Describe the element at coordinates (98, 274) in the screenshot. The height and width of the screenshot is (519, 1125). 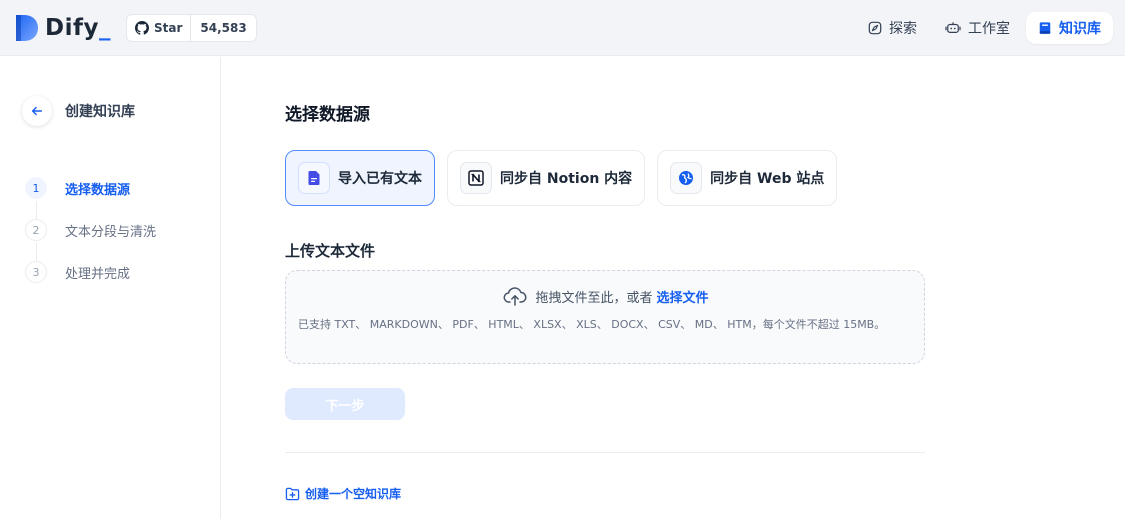
I see `step-label: 处理并完成` at that location.